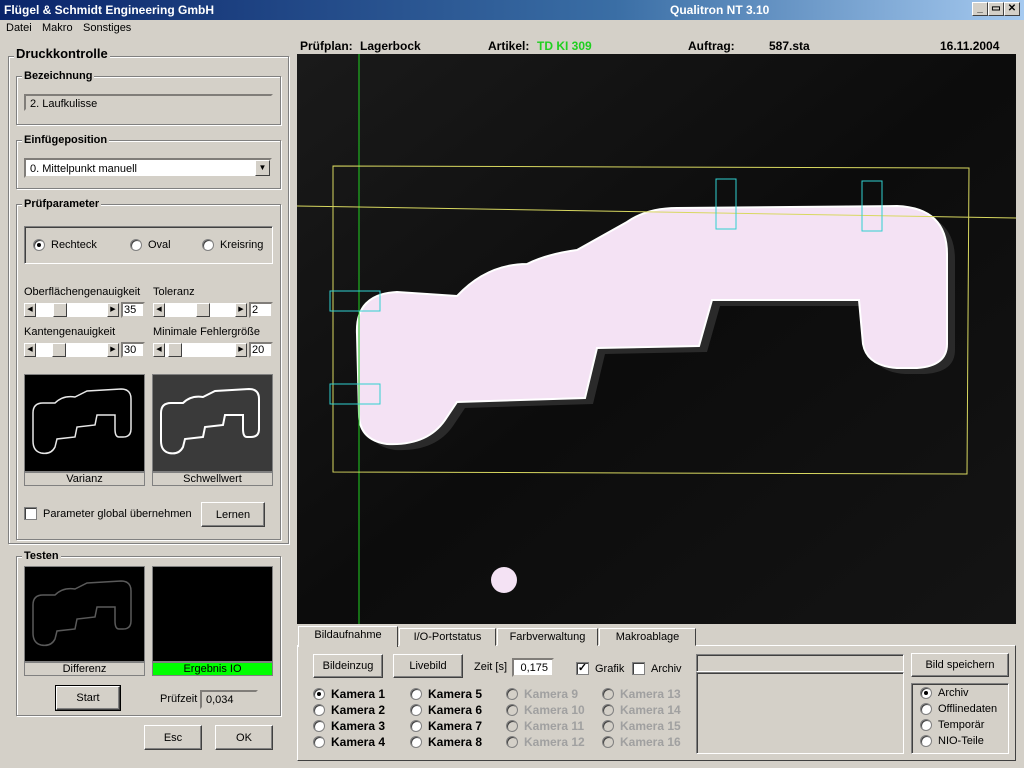 The width and height of the screenshot is (1024, 768). Describe the element at coordinates (84, 669) in the screenshot. I see `differenz-caption: Differenz` at that location.